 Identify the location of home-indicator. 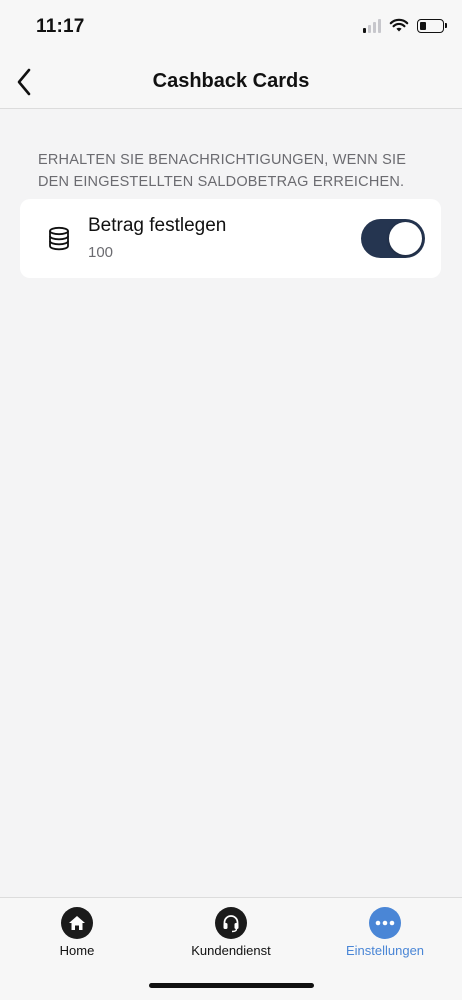
(231, 985).